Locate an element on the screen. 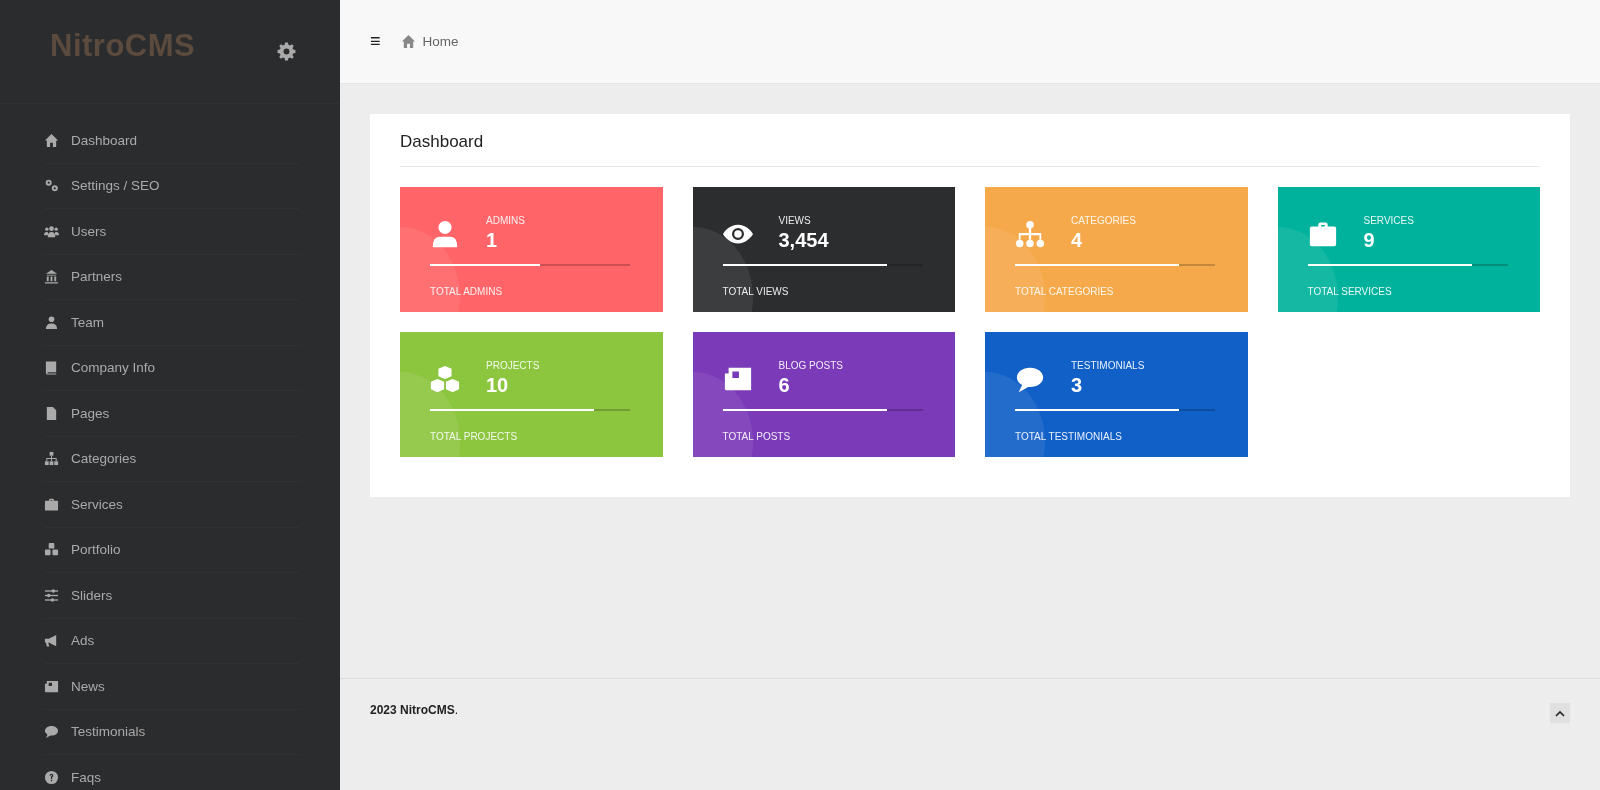  stat-value: 9 is located at coordinates (1369, 240).